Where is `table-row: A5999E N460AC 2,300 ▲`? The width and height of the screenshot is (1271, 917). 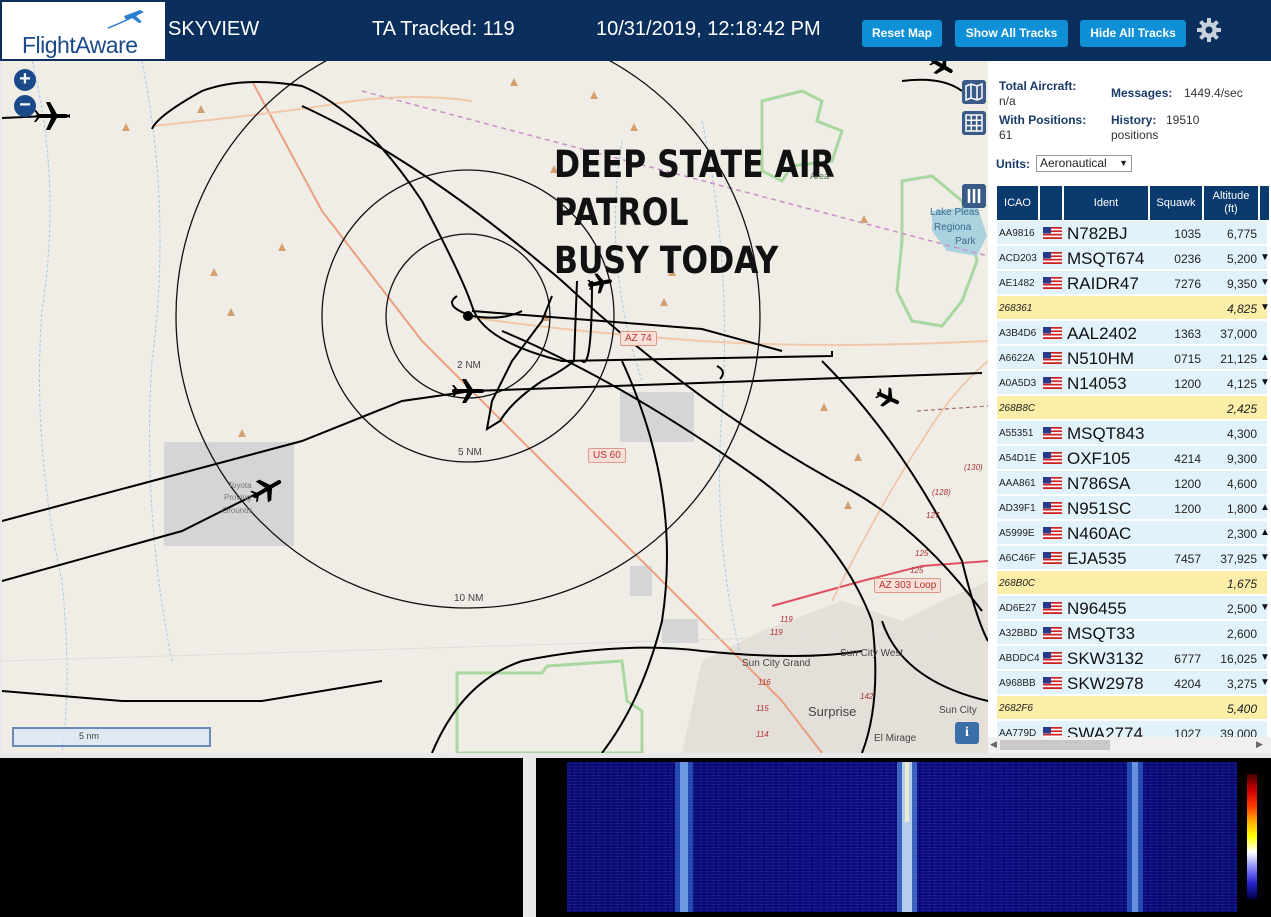
table-row: A5999E N460AC 2,300 ▲ is located at coordinates (1133, 533).